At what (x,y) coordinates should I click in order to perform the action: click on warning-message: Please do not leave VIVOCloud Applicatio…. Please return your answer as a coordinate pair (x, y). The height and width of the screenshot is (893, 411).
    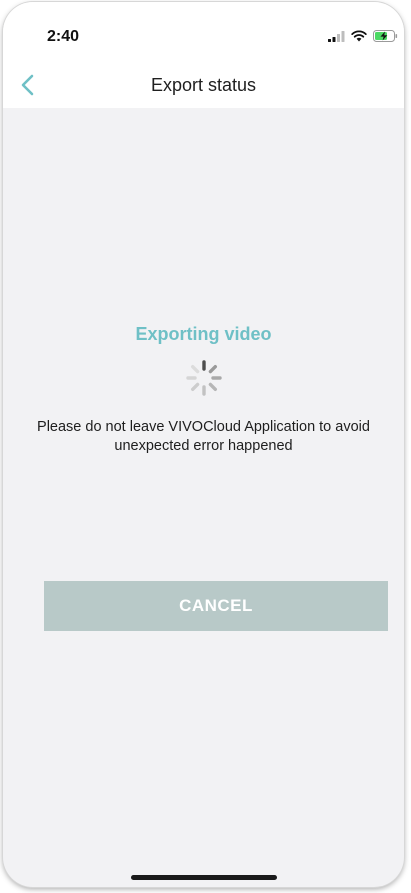
    Looking at the image, I should click on (203, 436).